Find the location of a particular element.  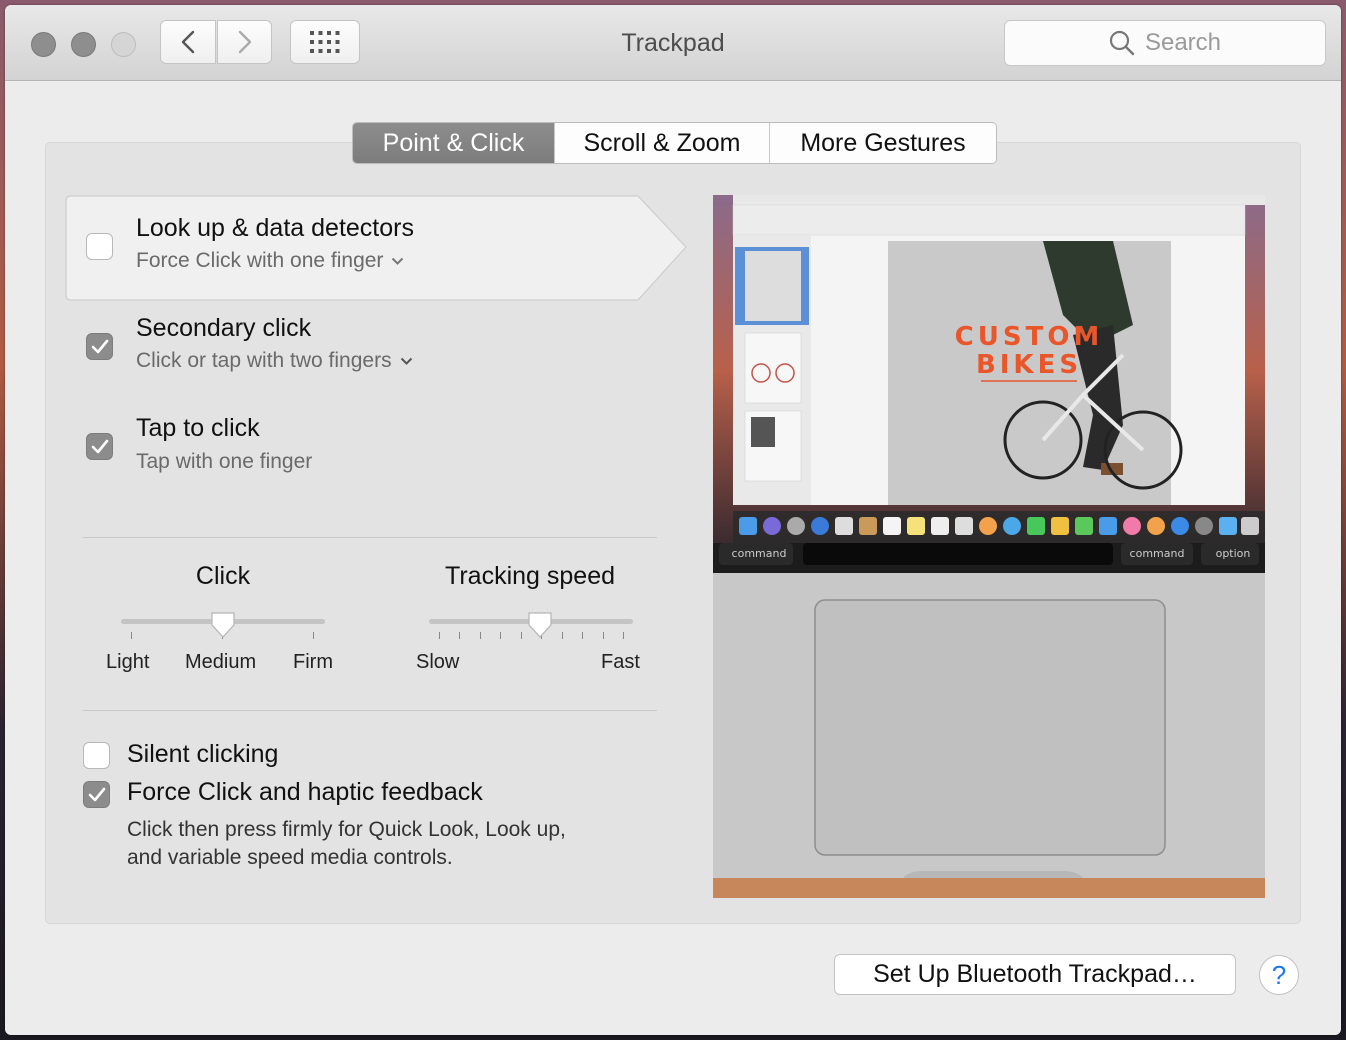

tab-more-gestures: More Gestures is located at coordinates (882, 143).